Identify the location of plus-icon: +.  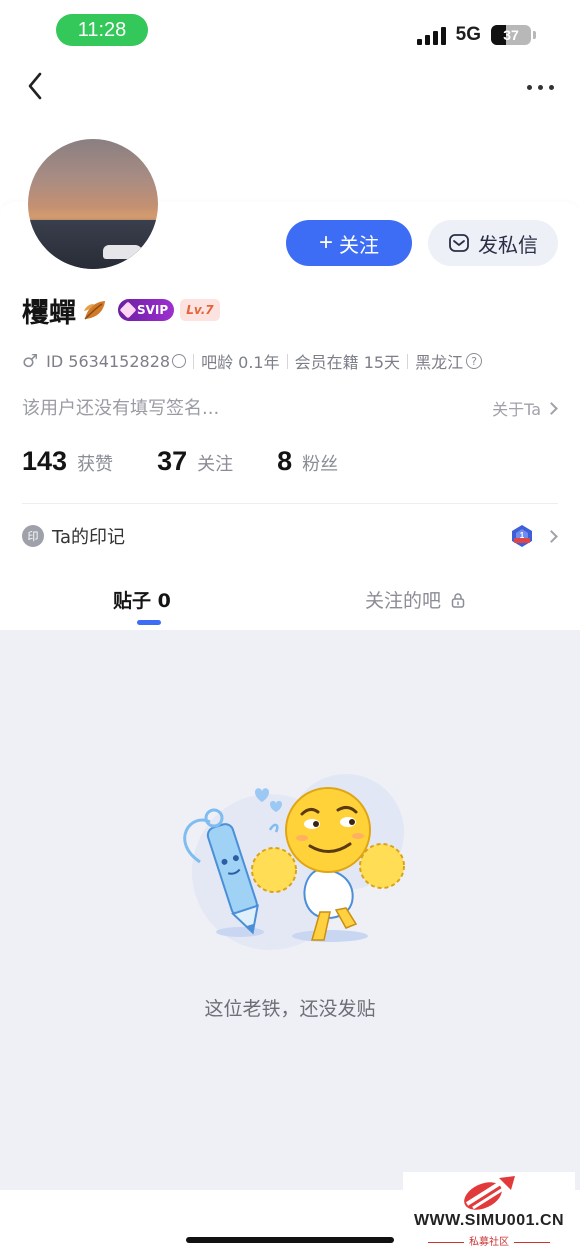
(325, 242).